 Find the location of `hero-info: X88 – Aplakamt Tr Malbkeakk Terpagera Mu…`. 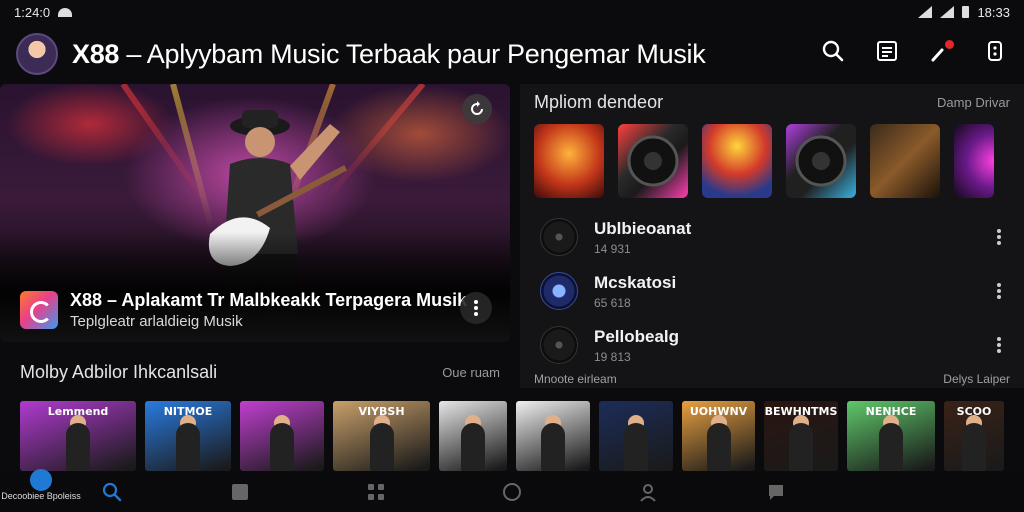

hero-info: X88 – Aplakamt Tr Malbkeakk Terpagera Mu… is located at coordinates (243, 310).